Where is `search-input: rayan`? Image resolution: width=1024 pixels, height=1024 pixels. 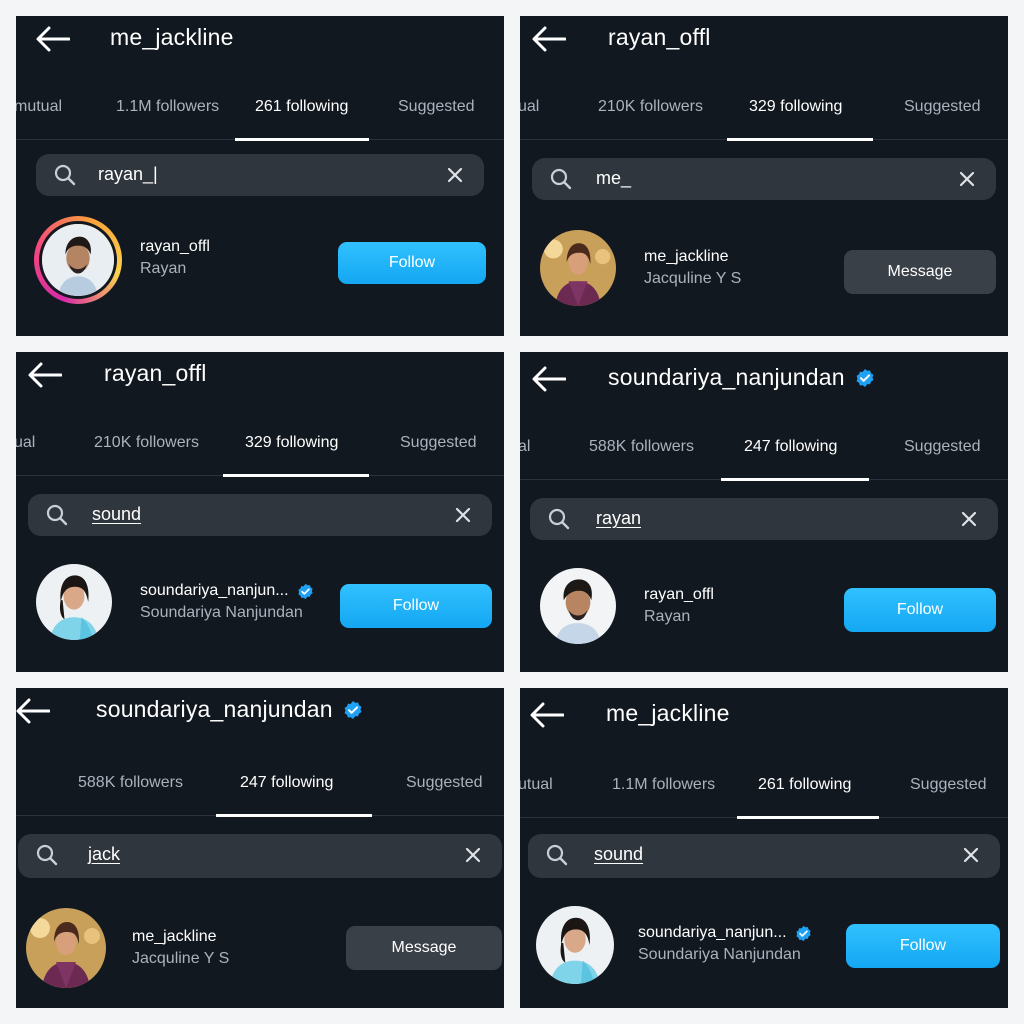
search-input: rayan is located at coordinates (618, 518).